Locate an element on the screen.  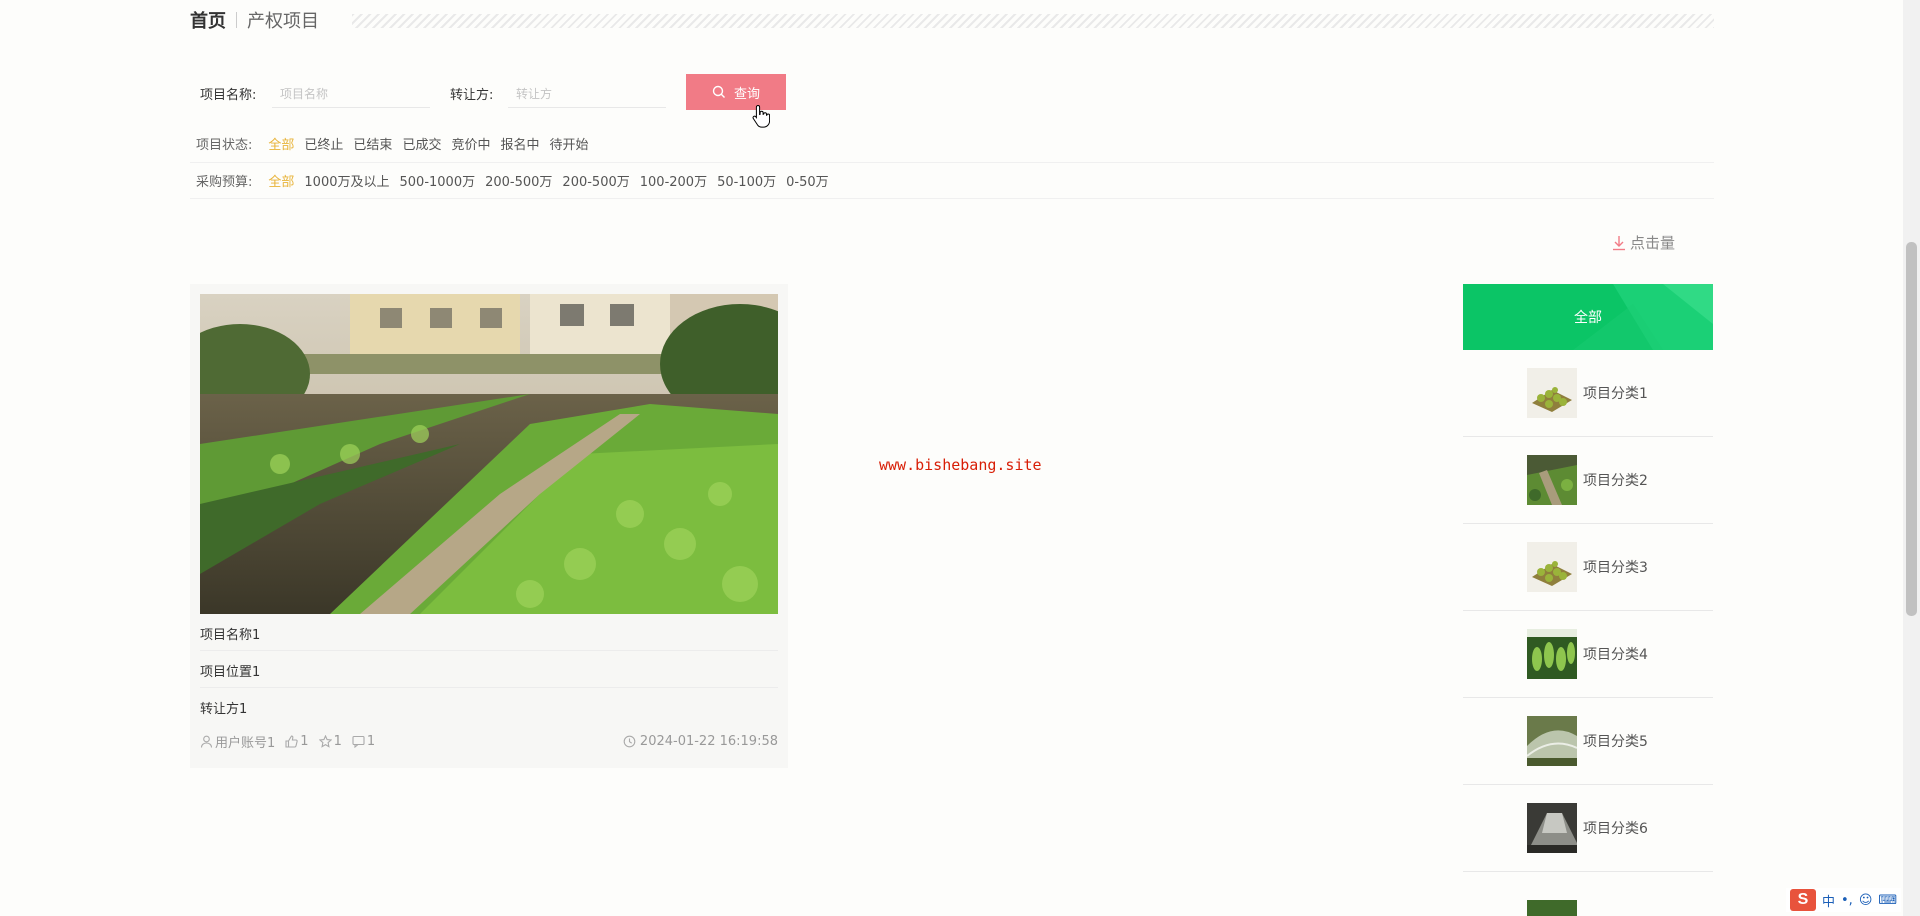
budget-option-0-50: 0-50万 is located at coordinates (807, 180).